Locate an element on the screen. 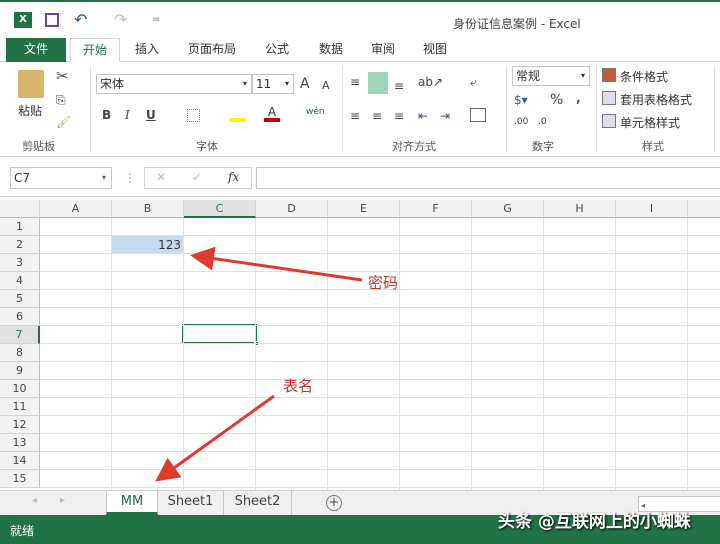 This screenshot has height=544, width=720. tab-data: 数据 is located at coordinates (331, 50).